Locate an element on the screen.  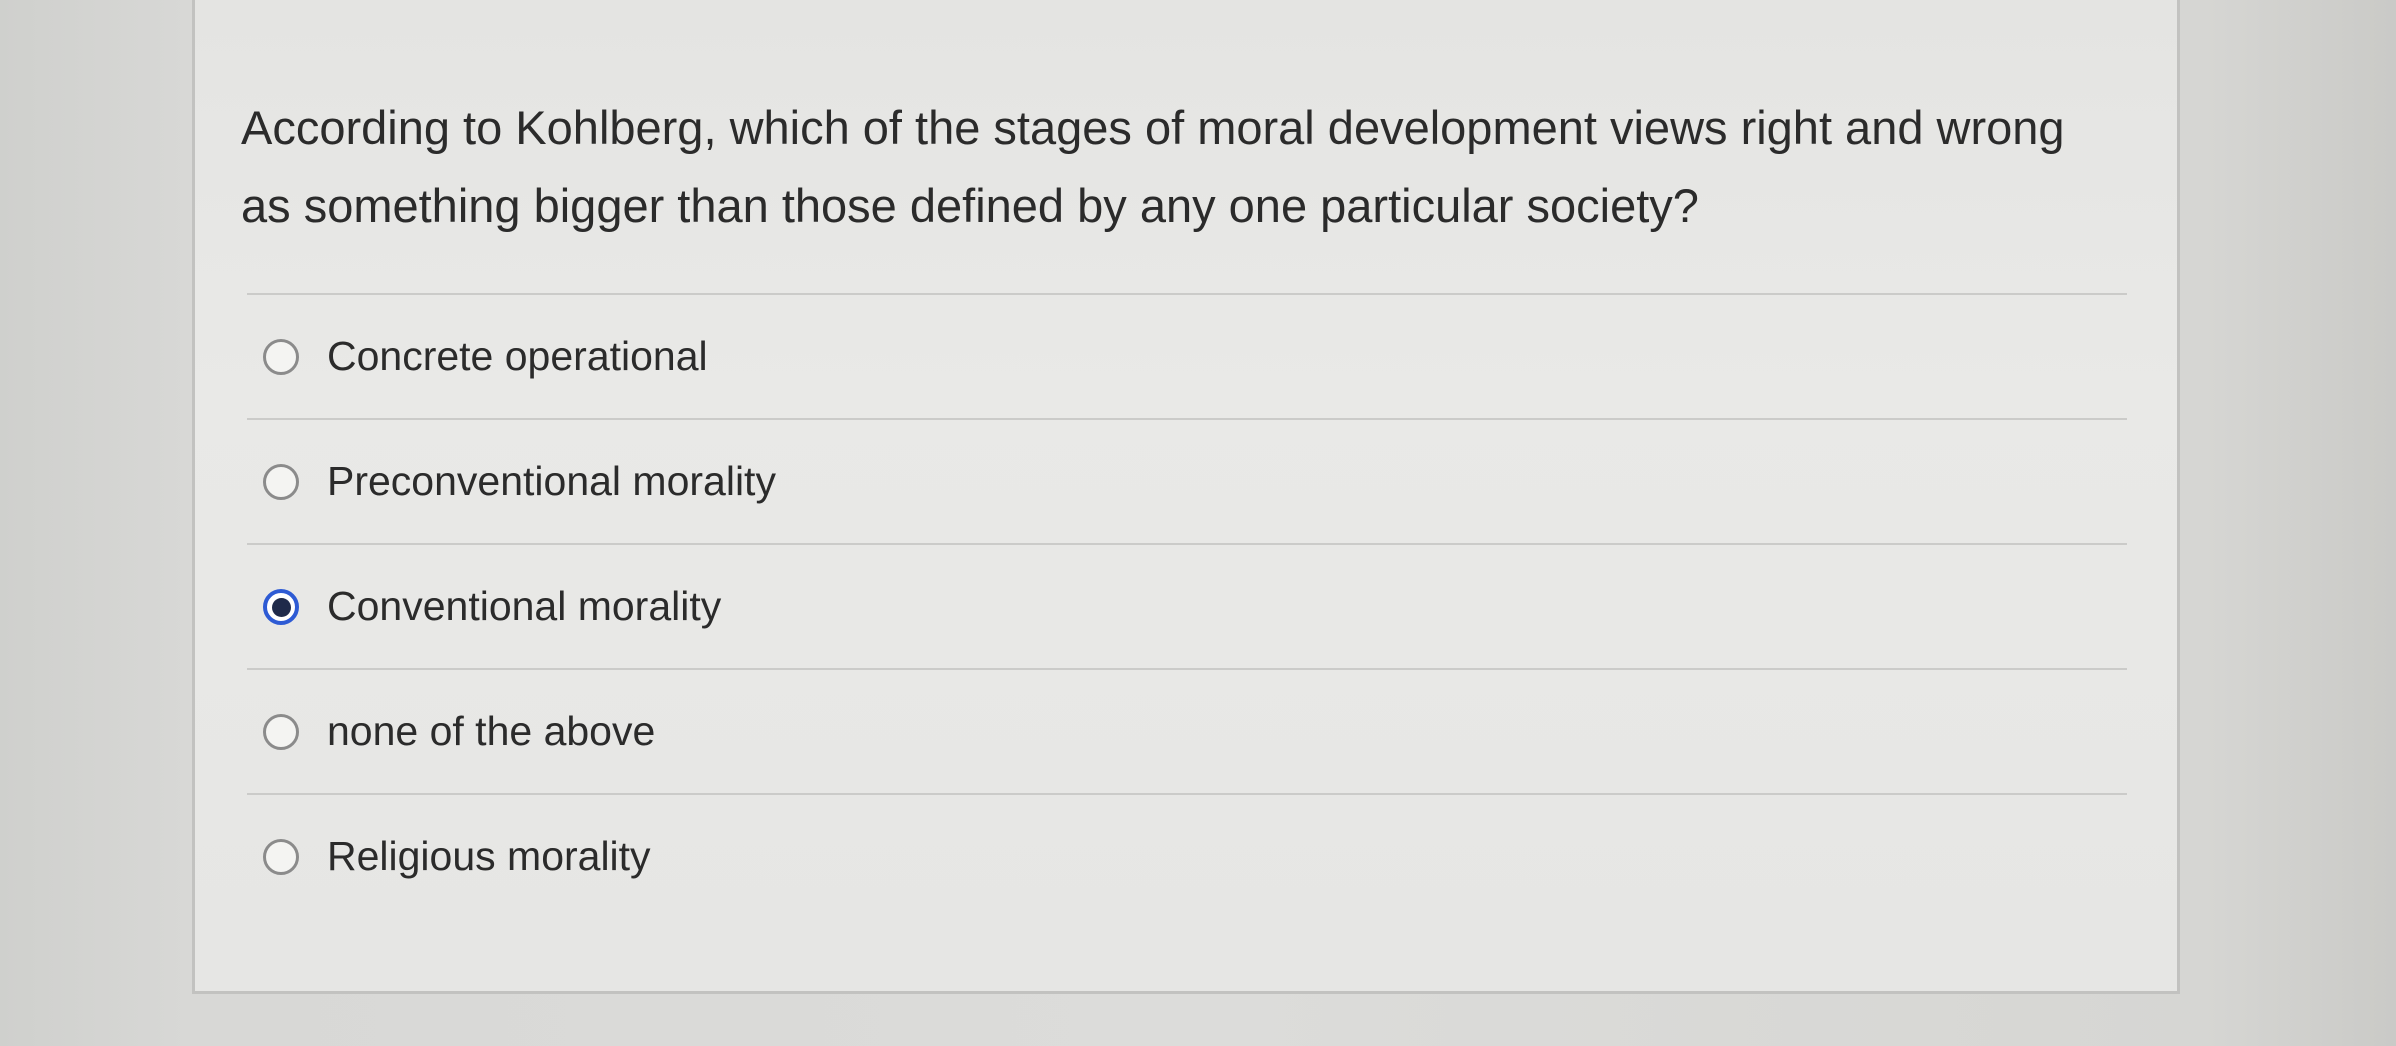
answer-label: none of the above is located at coordinates (491, 731).